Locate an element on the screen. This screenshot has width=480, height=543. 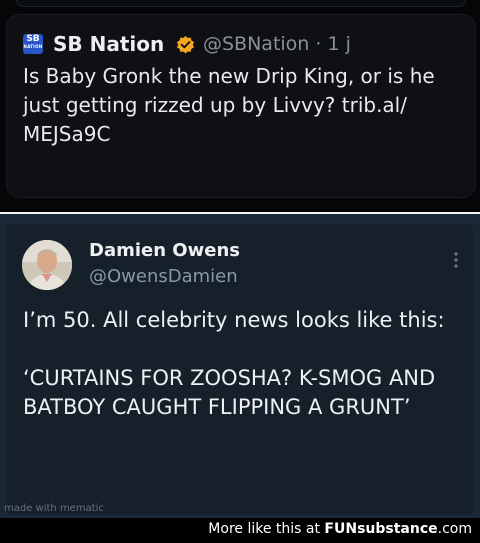
logo-subtext: NATION is located at coordinates (33, 46).